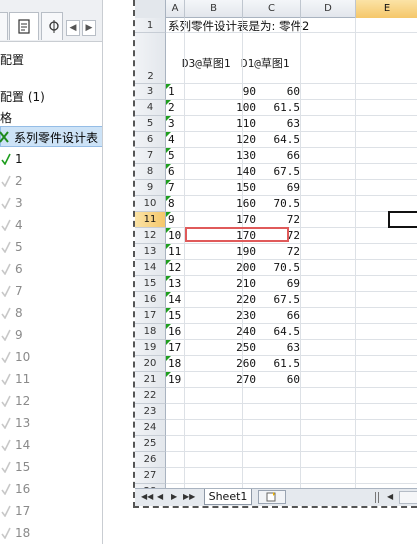 This screenshot has height=544, width=417. Describe the element at coordinates (402, 219) in the screenshot. I see `active-cell-e11` at that location.